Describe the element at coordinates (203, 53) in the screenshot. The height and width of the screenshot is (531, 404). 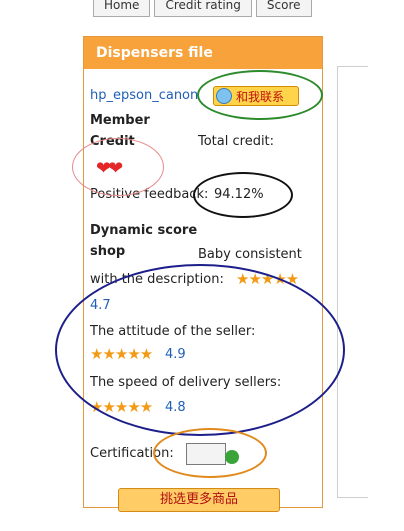
I see `panel-title: Dispensers file` at that location.